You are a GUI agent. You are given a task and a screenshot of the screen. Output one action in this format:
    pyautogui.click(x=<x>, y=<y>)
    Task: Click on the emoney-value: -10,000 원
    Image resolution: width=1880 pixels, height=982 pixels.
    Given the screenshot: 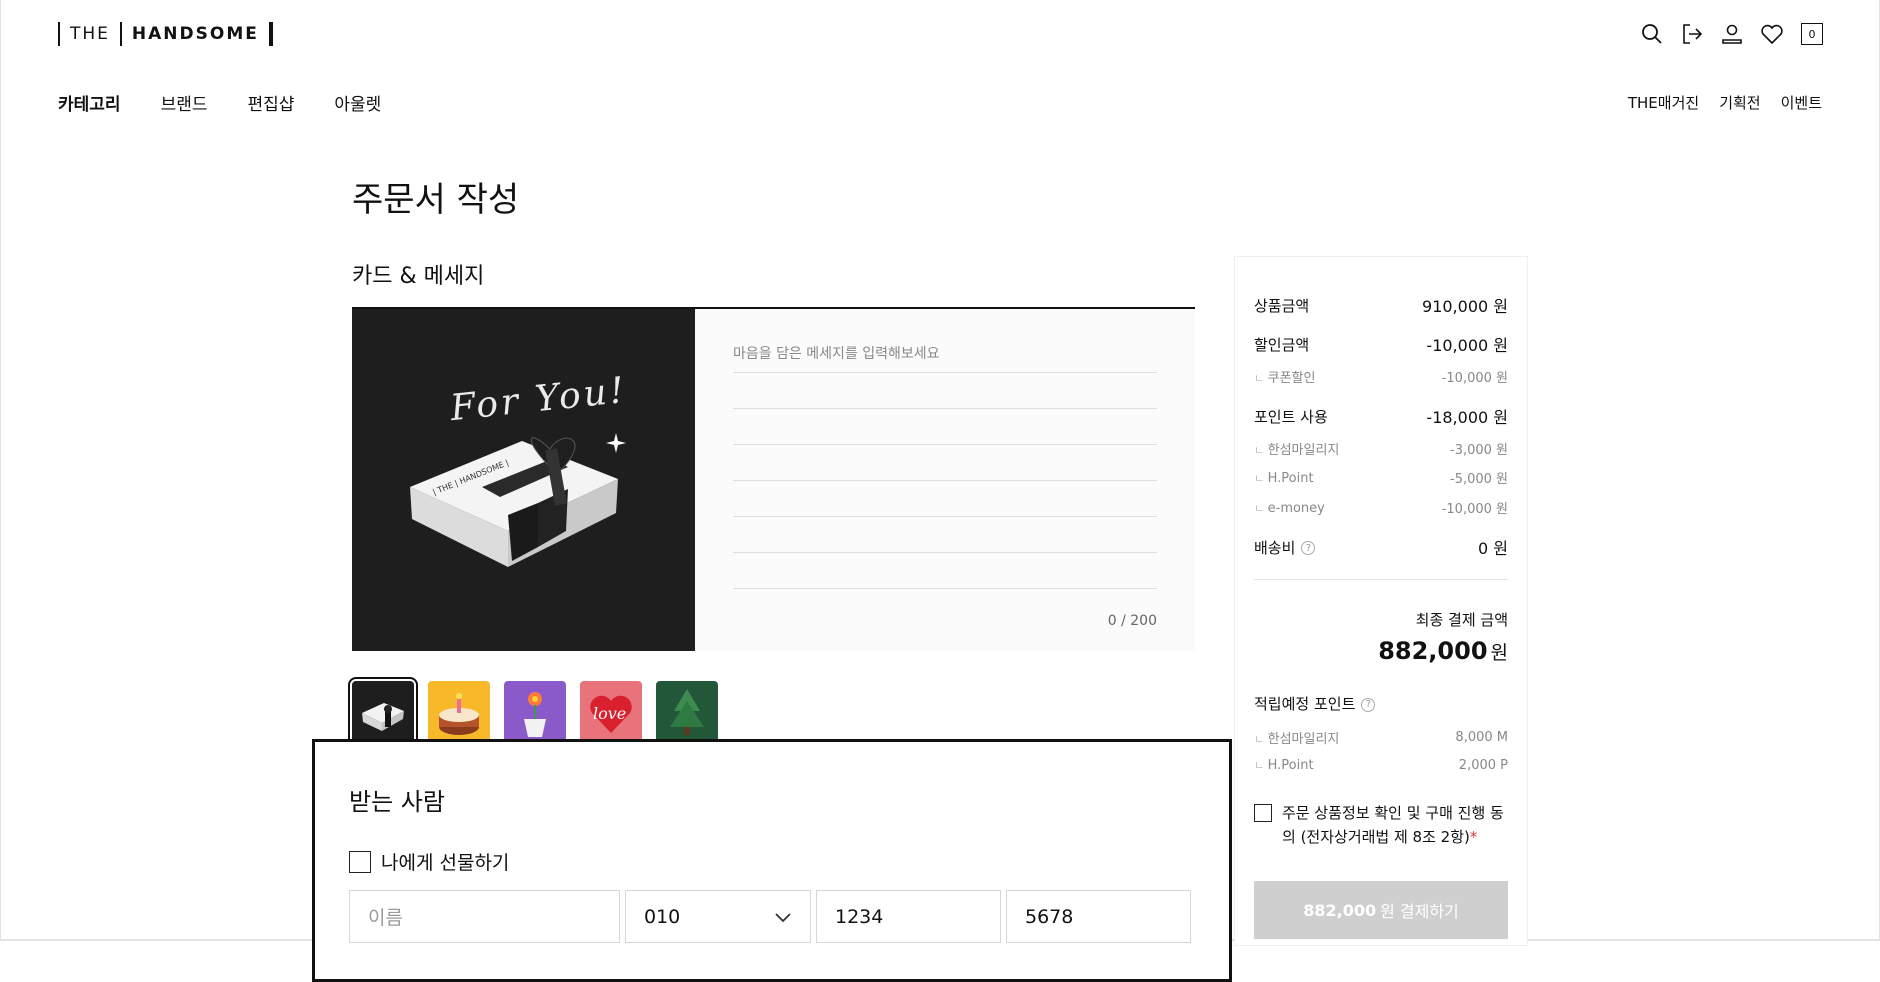 What is the action you would take?
    pyautogui.click(x=1474, y=509)
    